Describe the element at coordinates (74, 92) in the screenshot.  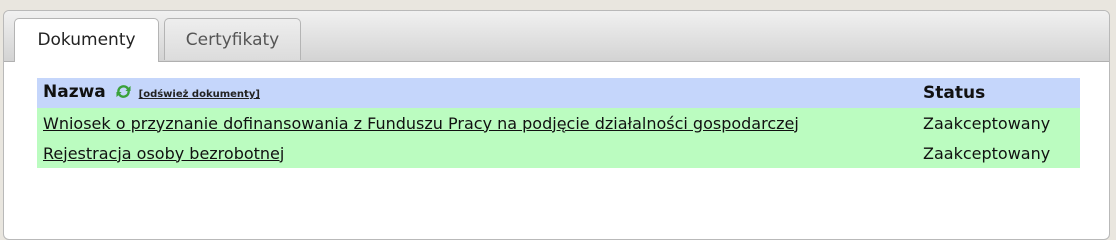
I see `name-header-label: Nazwa` at that location.